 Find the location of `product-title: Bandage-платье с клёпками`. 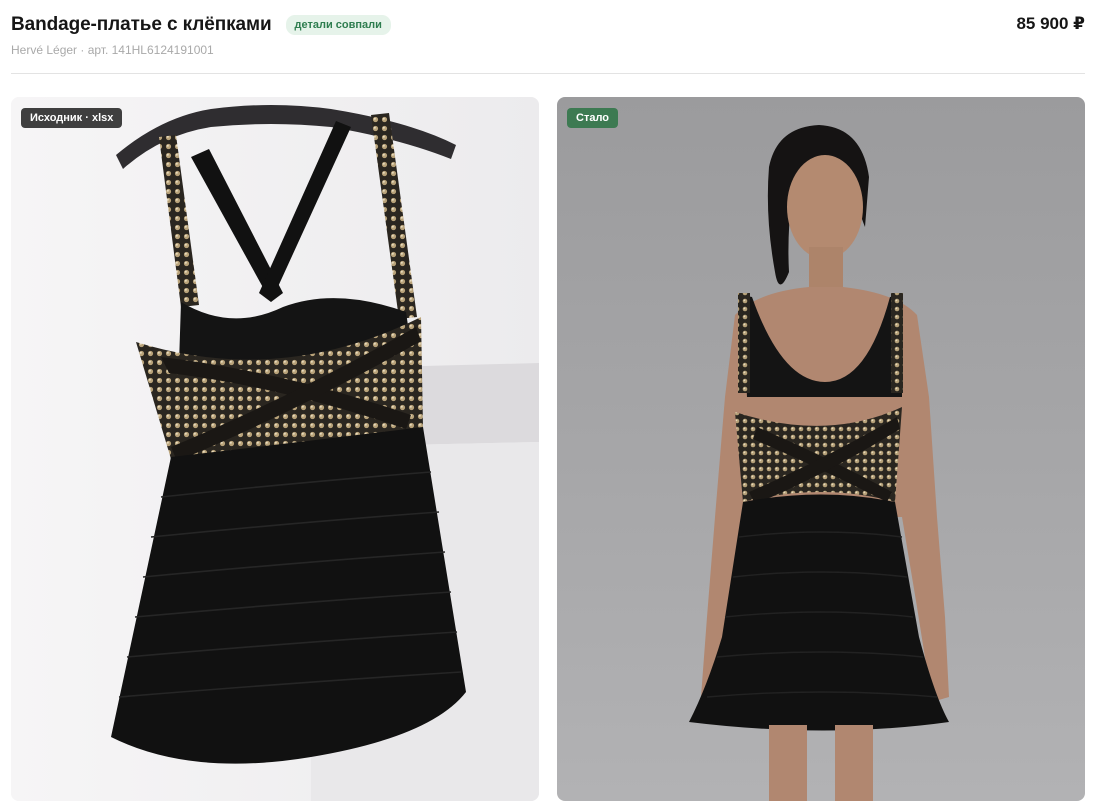

product-title: Bandage-платье с клёпками is located at coordinates (141, 24).